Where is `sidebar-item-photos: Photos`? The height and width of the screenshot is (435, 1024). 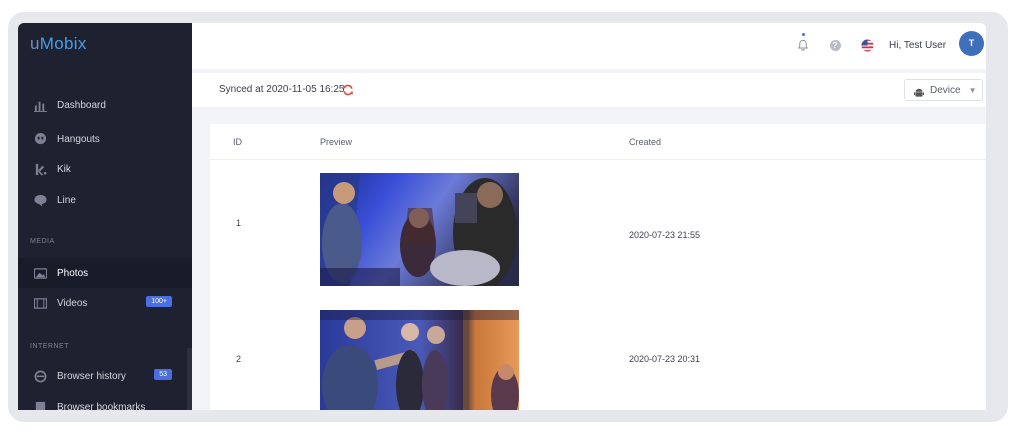
sidebar-item-photos: Photos is located at coordinates (105, 273).